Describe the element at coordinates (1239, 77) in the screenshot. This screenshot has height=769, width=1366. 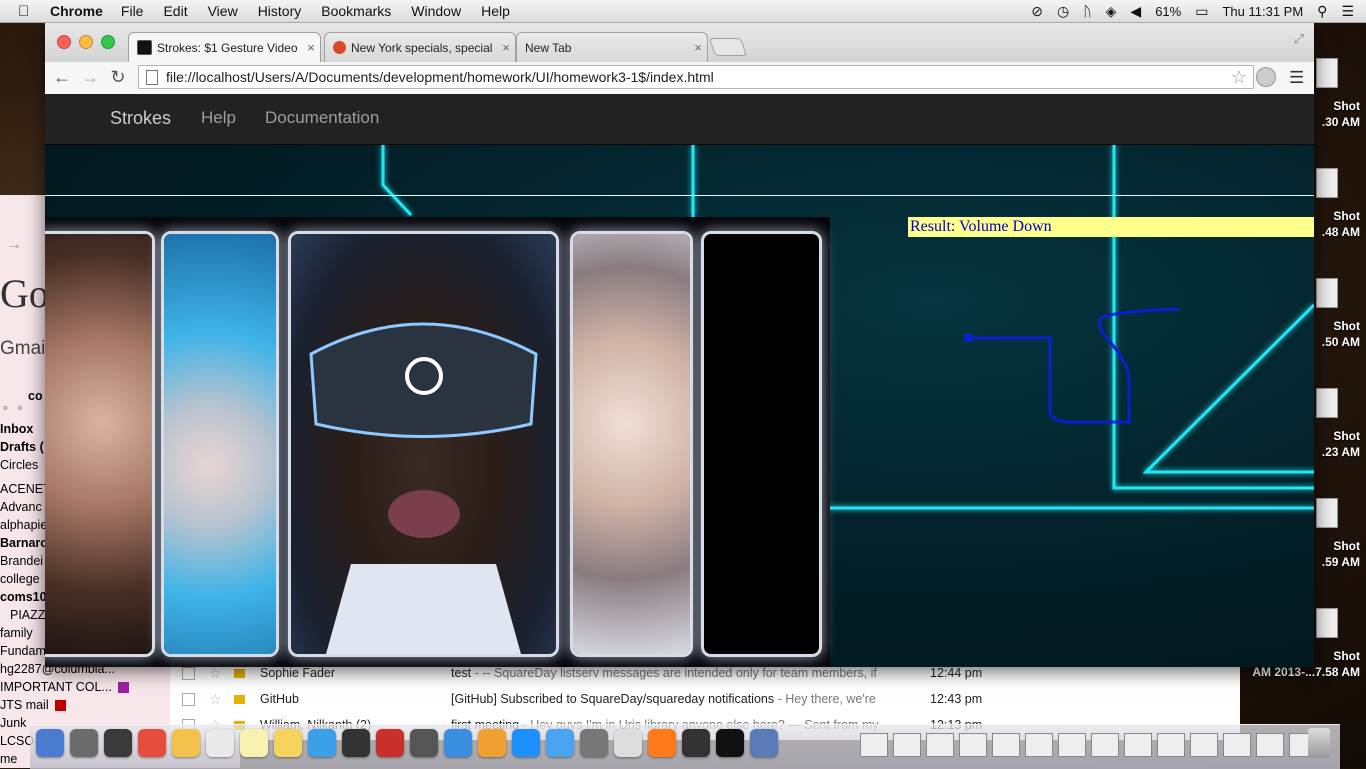
I see `bookmark-star-icon: ☆` at that location.